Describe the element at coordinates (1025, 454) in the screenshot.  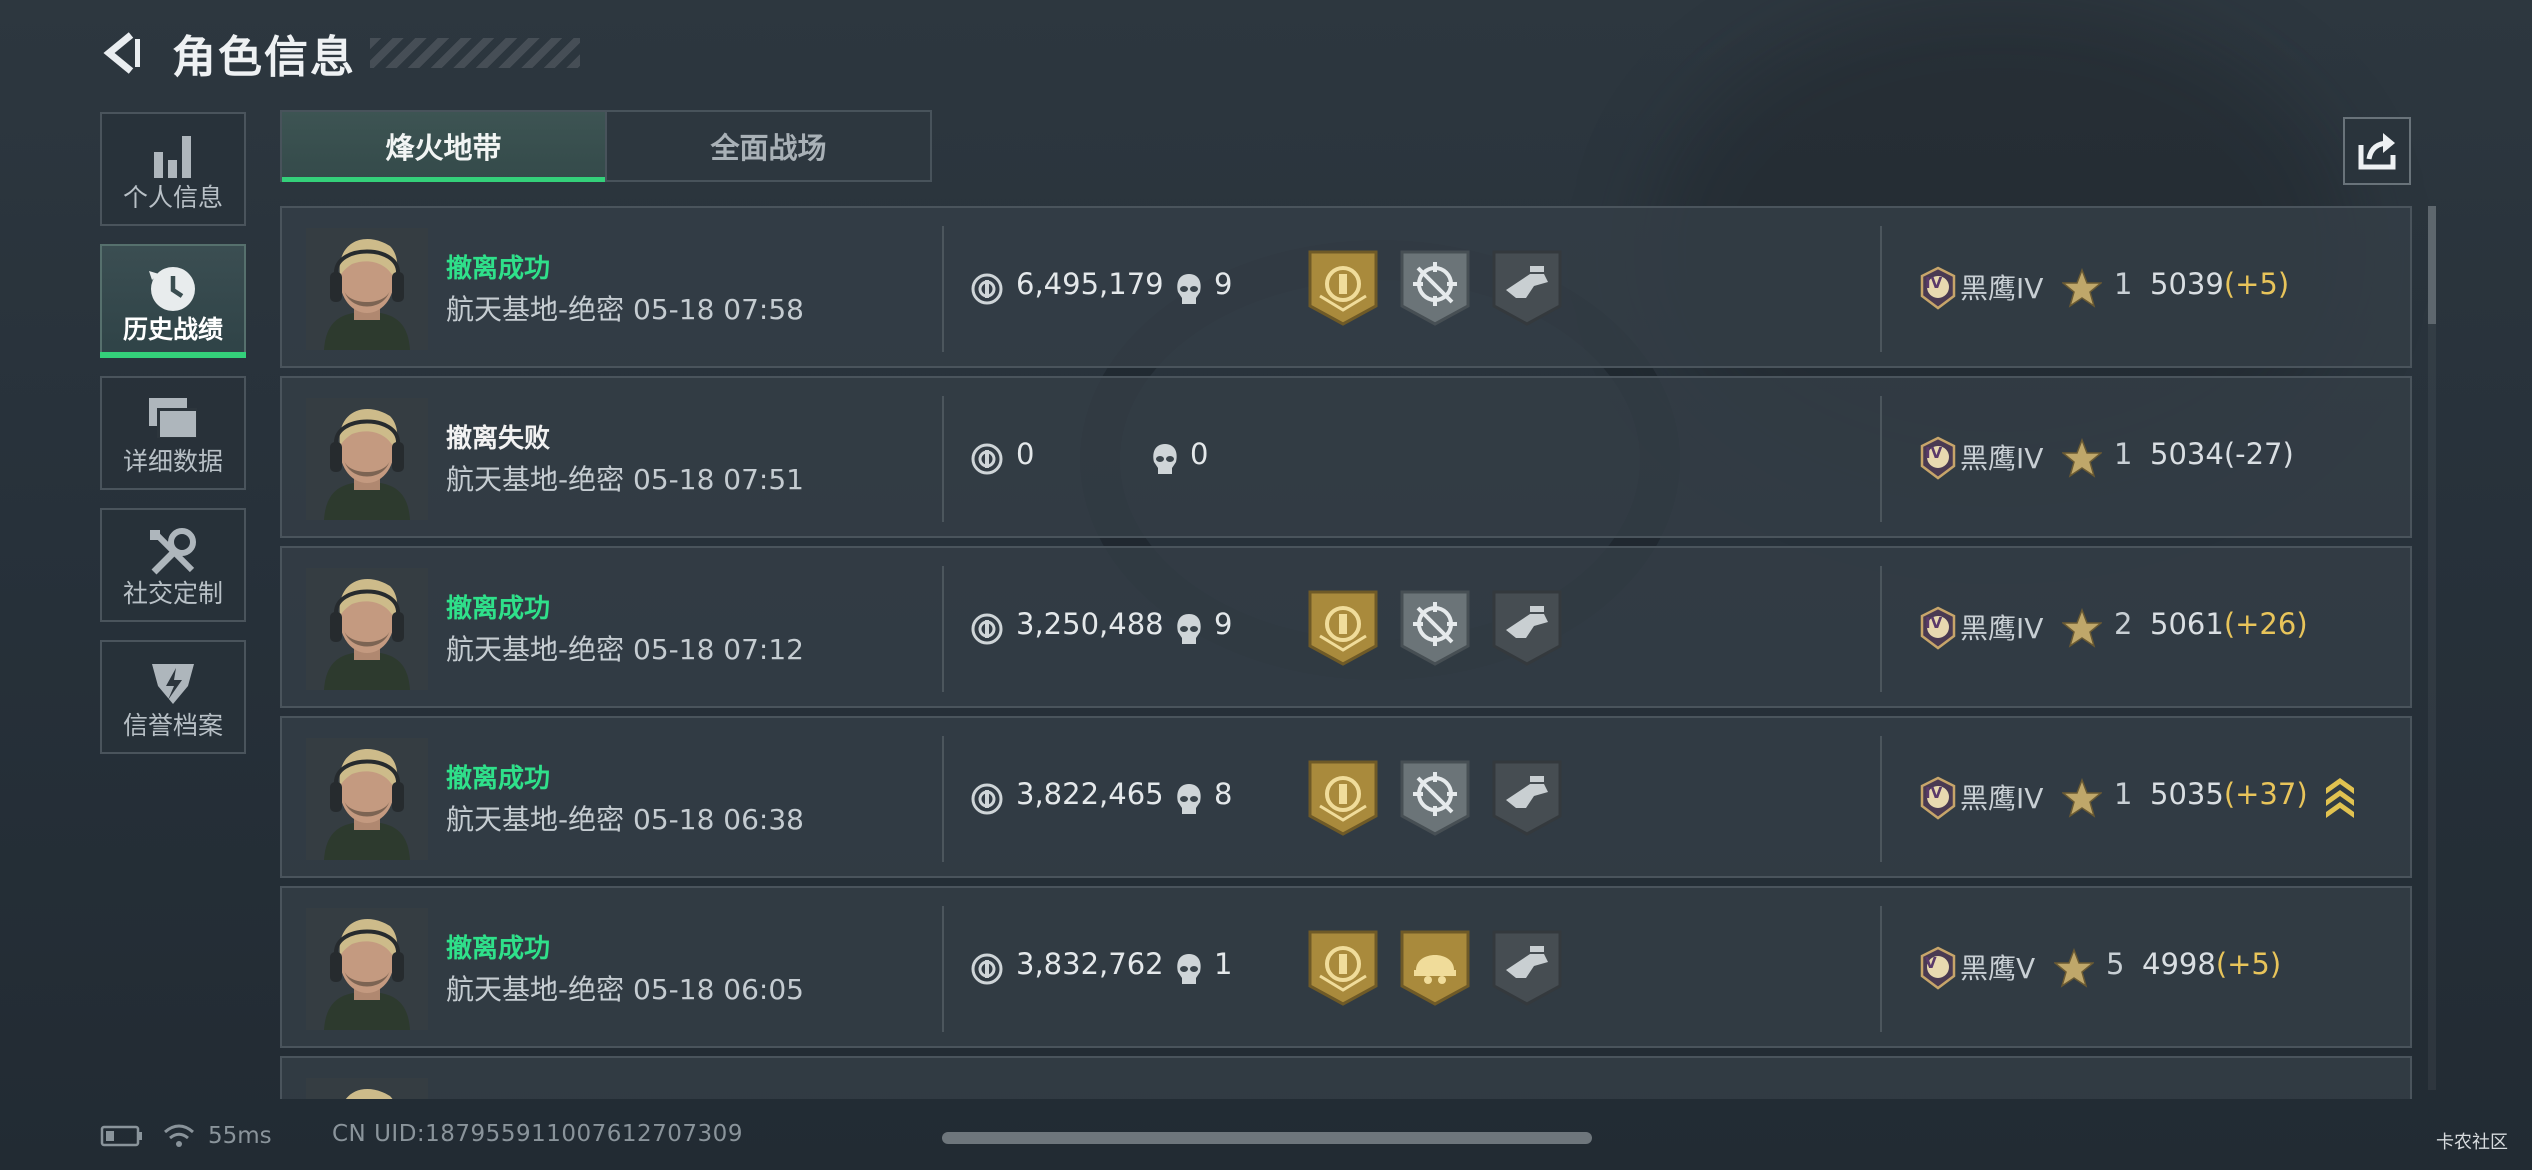
I see `match-money: 0` at that location.